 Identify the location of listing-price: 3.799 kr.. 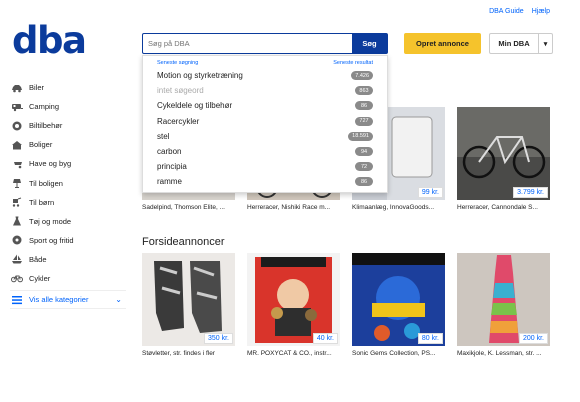
(530, 192).